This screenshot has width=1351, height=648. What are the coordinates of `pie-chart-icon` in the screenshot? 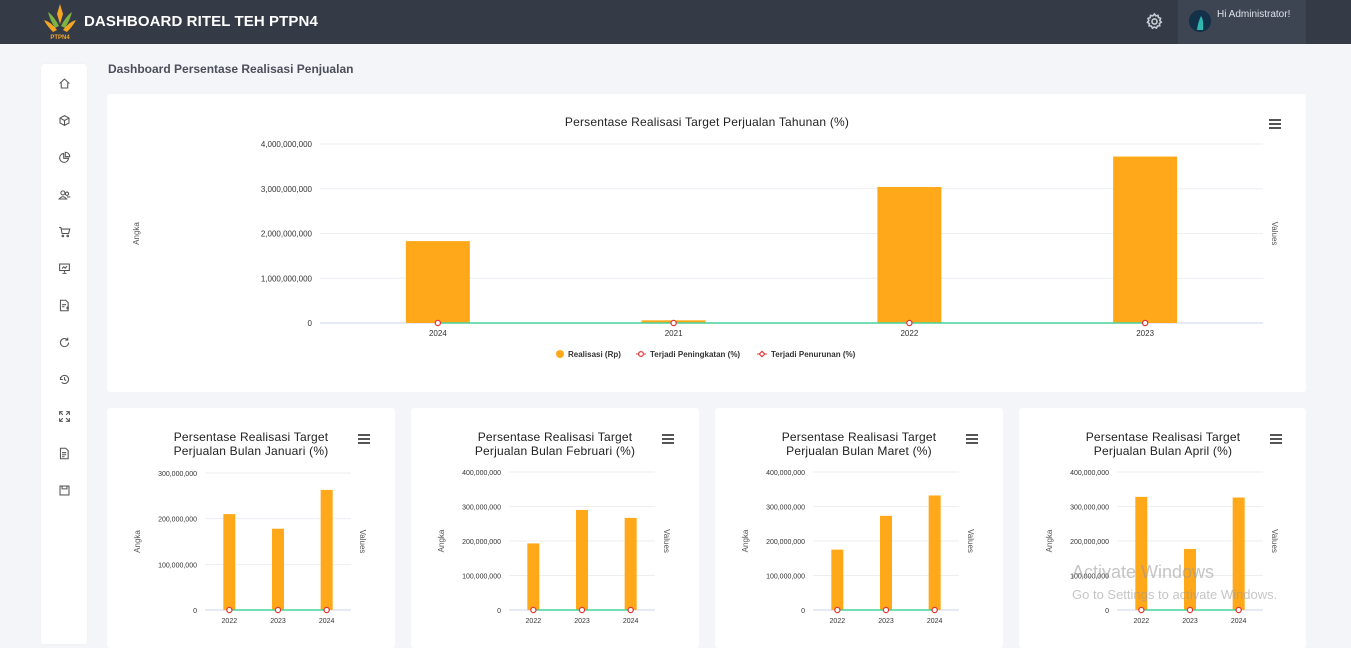 It's located at (64, 157).